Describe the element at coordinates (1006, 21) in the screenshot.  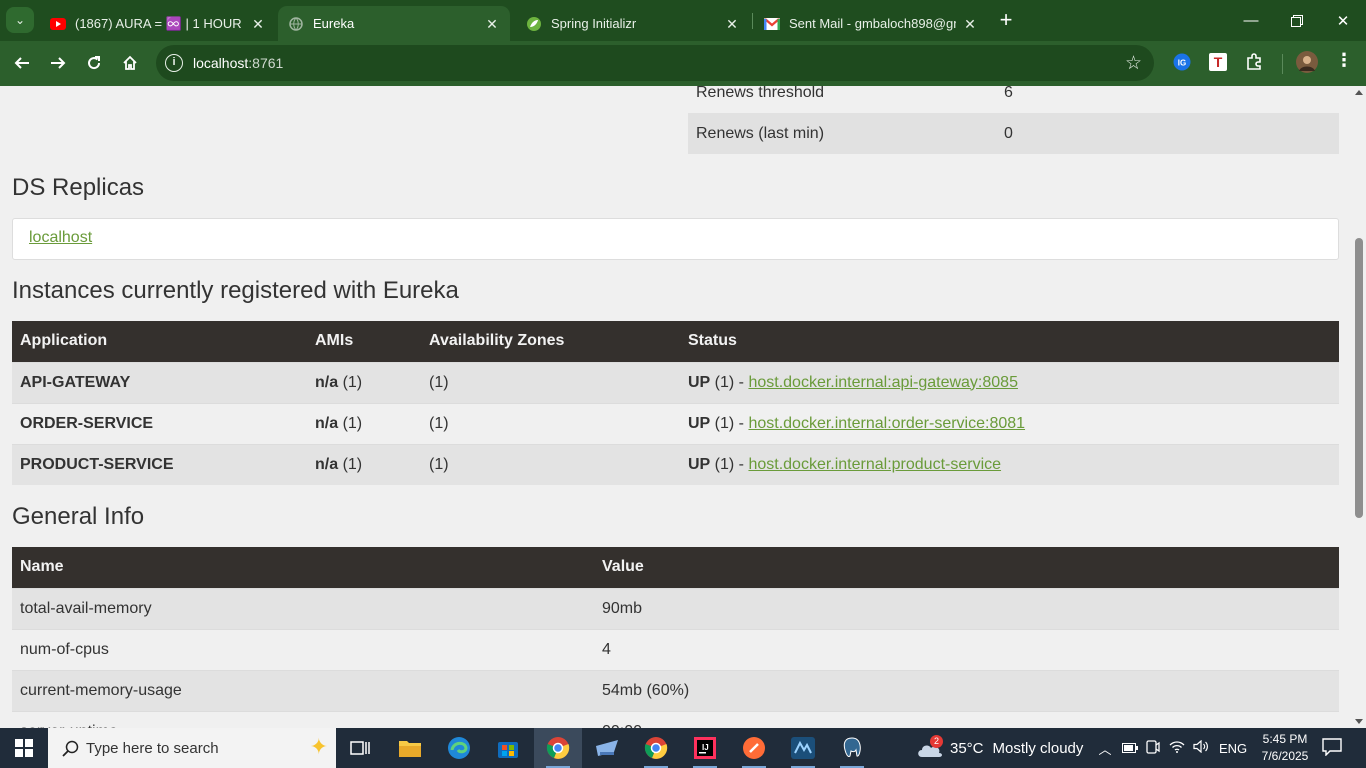
I see `new-tab-plus-icon: +` at that location.